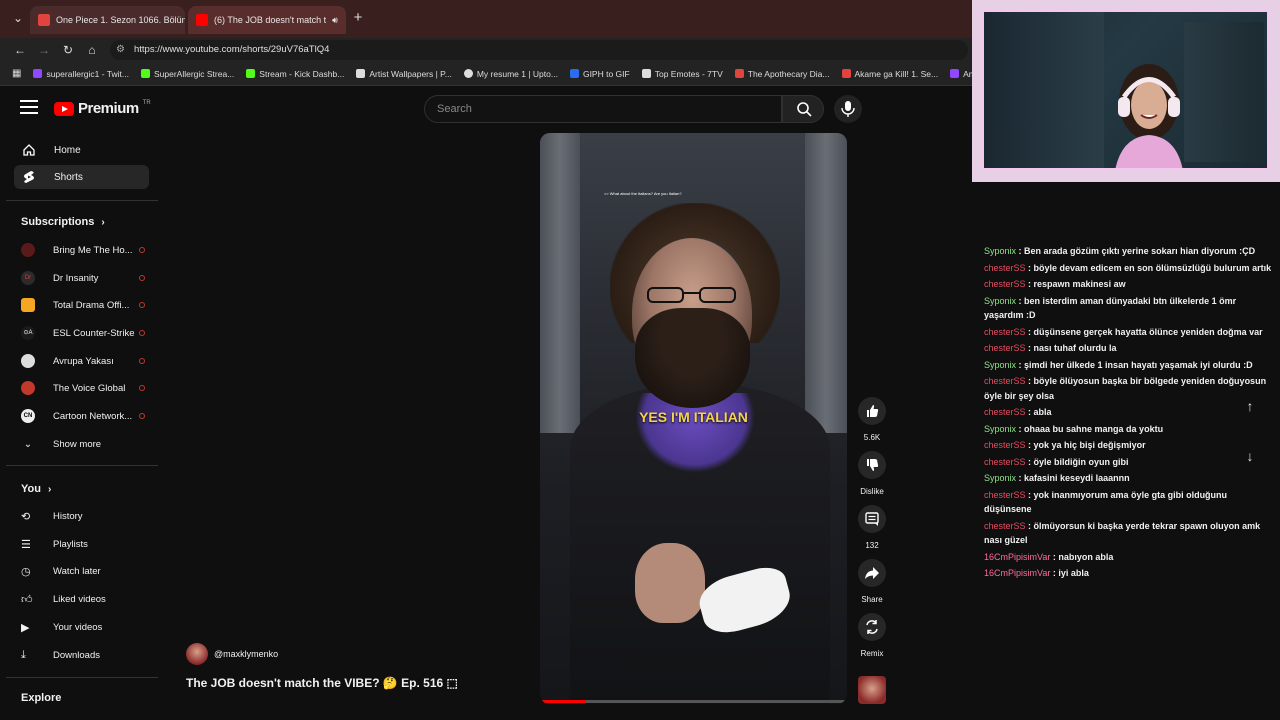 This screenshot has height=720, width=1280. I want to click on search-button, so click(803, 109).